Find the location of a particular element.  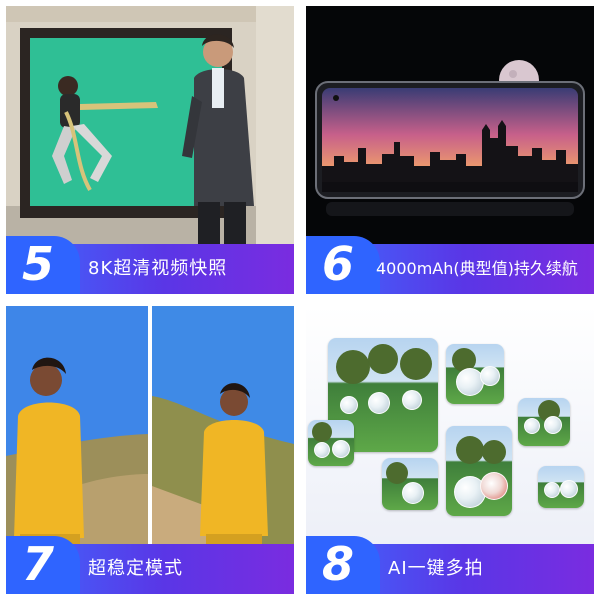

feature-label: AI一键多拍 is located at coordinates (436, 568).